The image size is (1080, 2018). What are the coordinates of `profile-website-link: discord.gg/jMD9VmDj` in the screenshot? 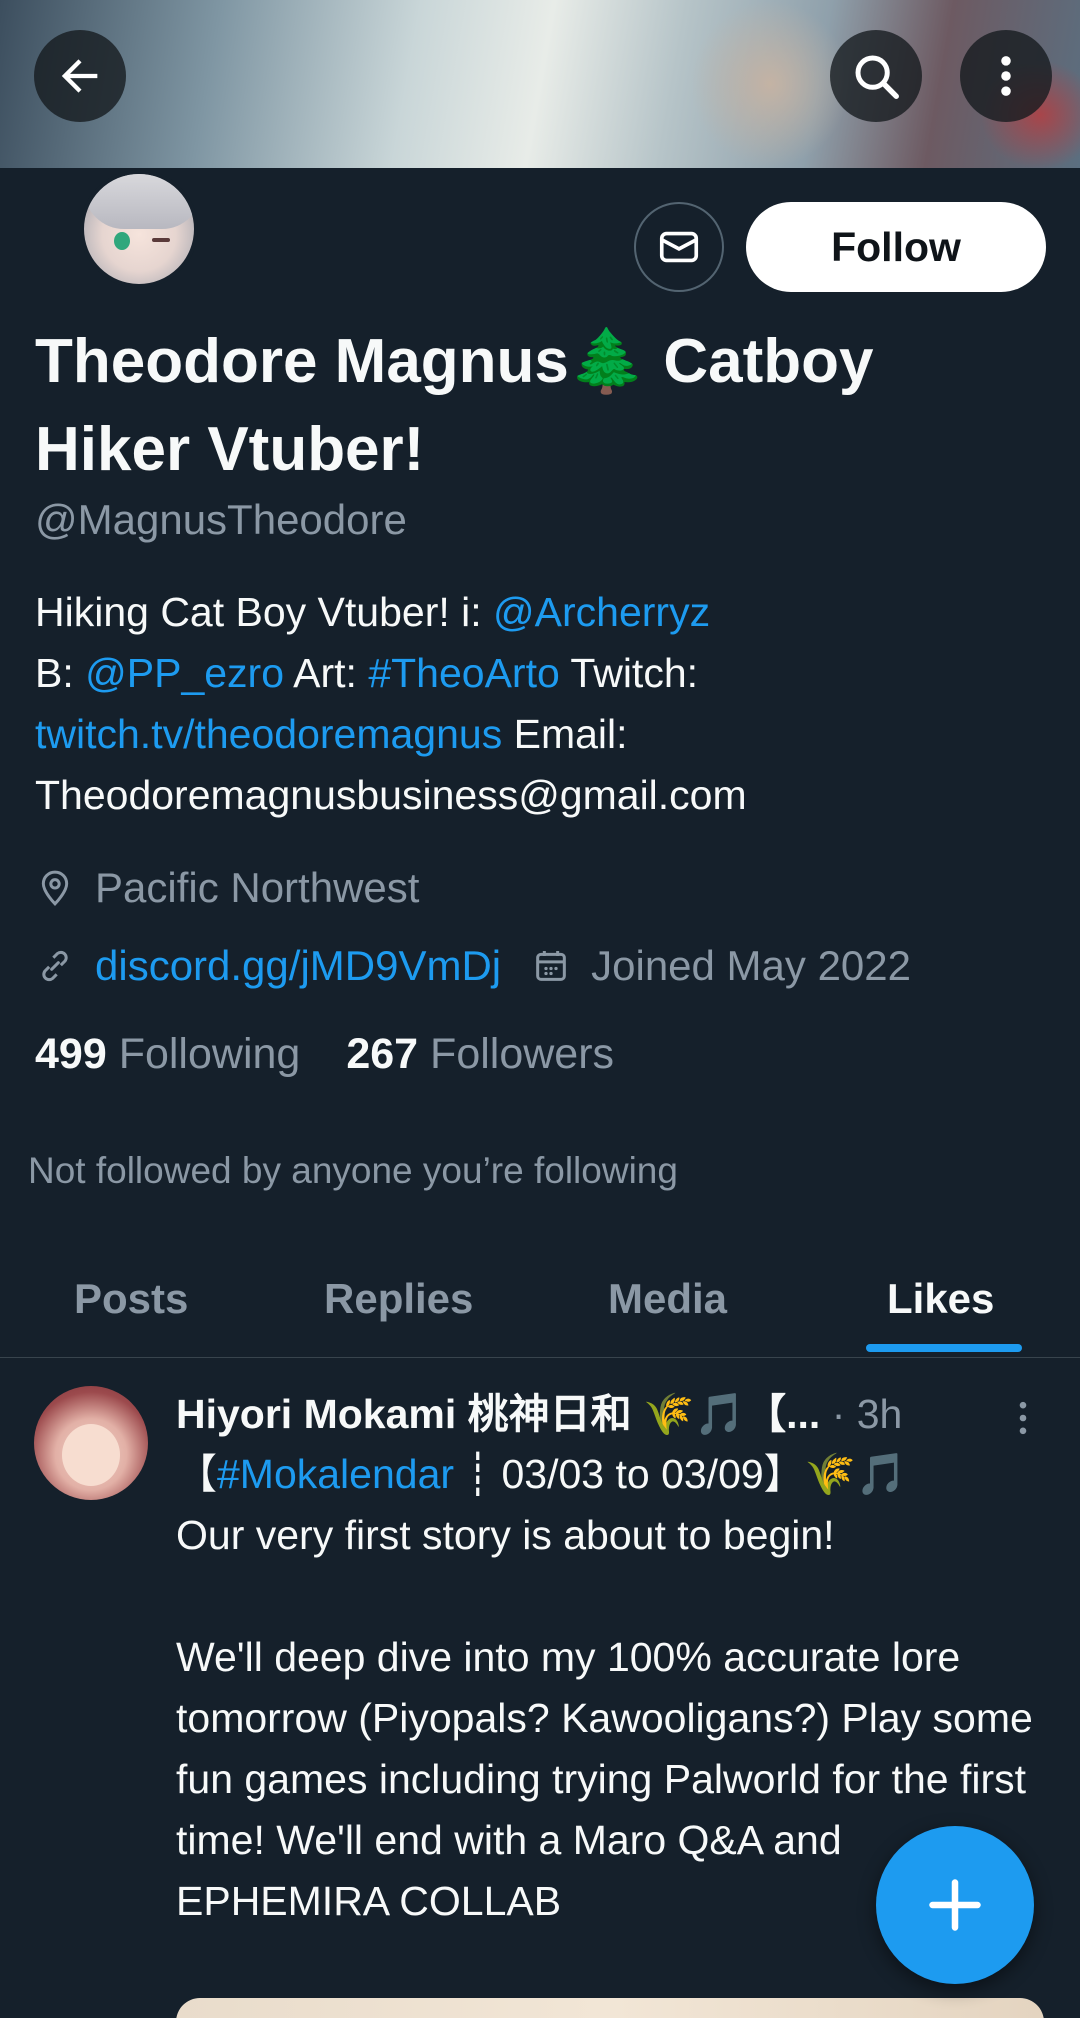 It's located at (298, 966).